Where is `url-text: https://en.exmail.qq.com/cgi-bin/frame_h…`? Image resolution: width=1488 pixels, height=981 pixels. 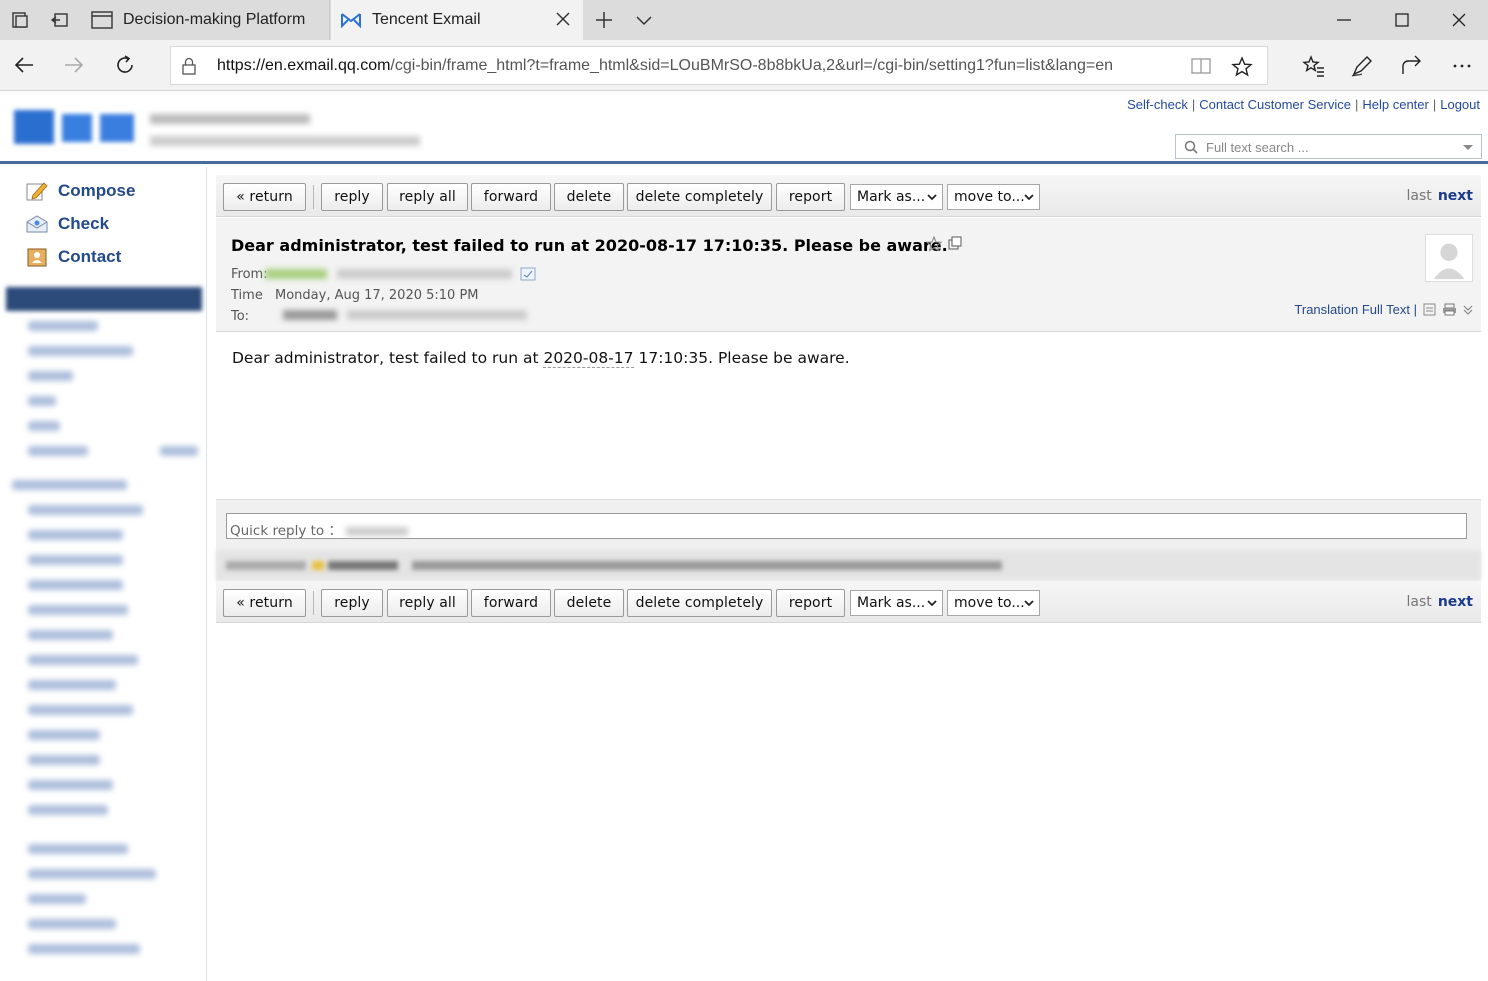 url-text: https://en.exmail.qq.com/cgi-bin/frame_h… is located at coordinates (665, 66).